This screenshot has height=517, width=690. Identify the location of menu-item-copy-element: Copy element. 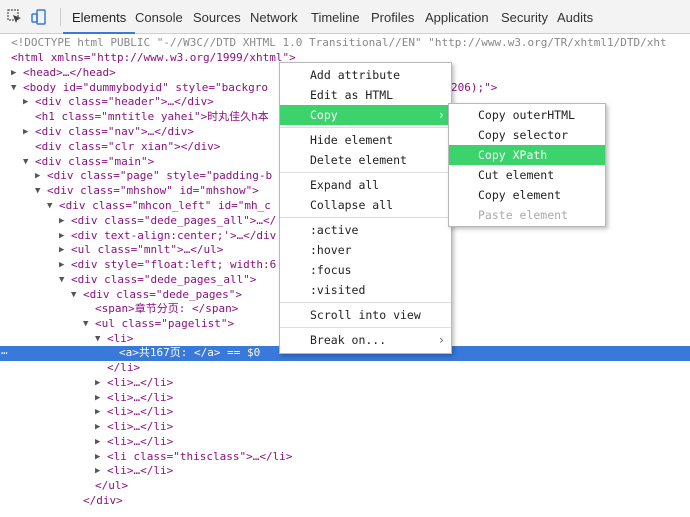
(527, 195).